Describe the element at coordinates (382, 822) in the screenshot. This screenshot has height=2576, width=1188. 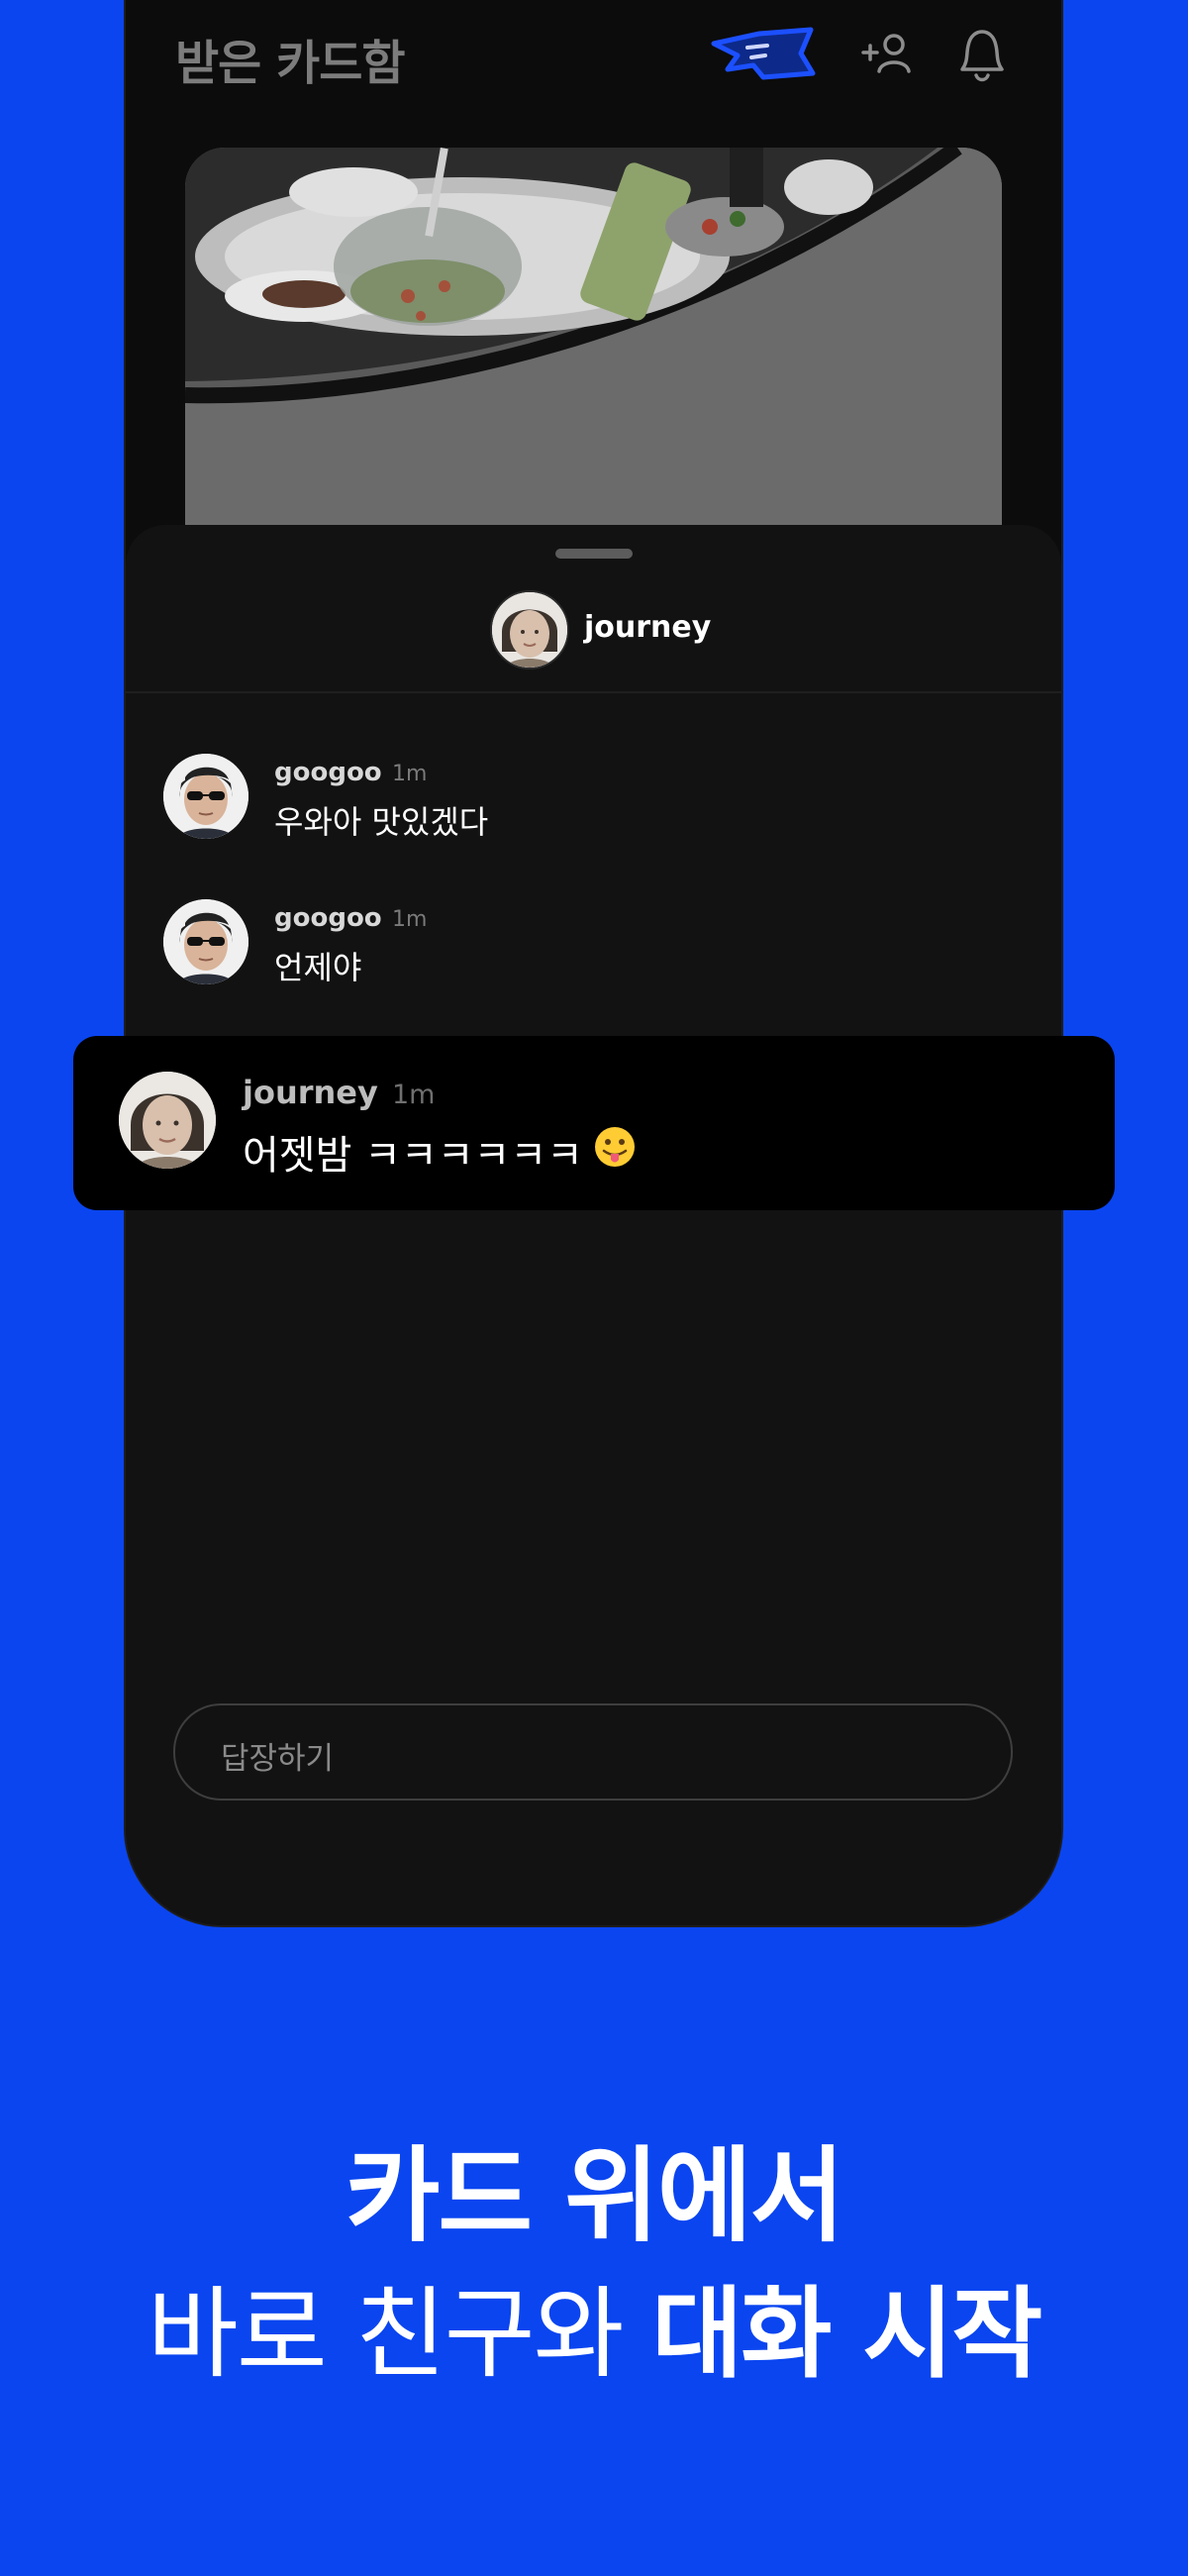
I see `comment-text: 우와아 맛있겠다` at that location.